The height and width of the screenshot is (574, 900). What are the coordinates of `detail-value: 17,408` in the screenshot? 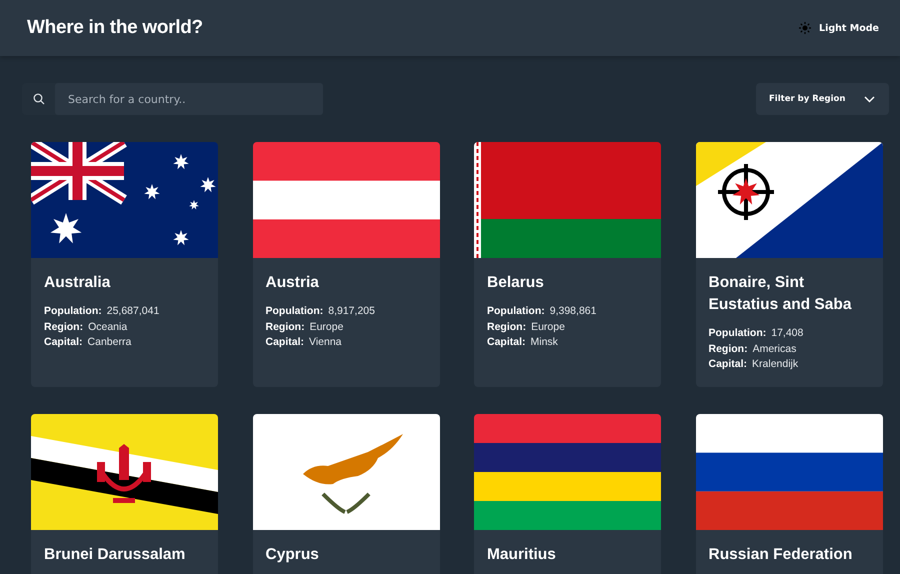 It's located at (787, 333).